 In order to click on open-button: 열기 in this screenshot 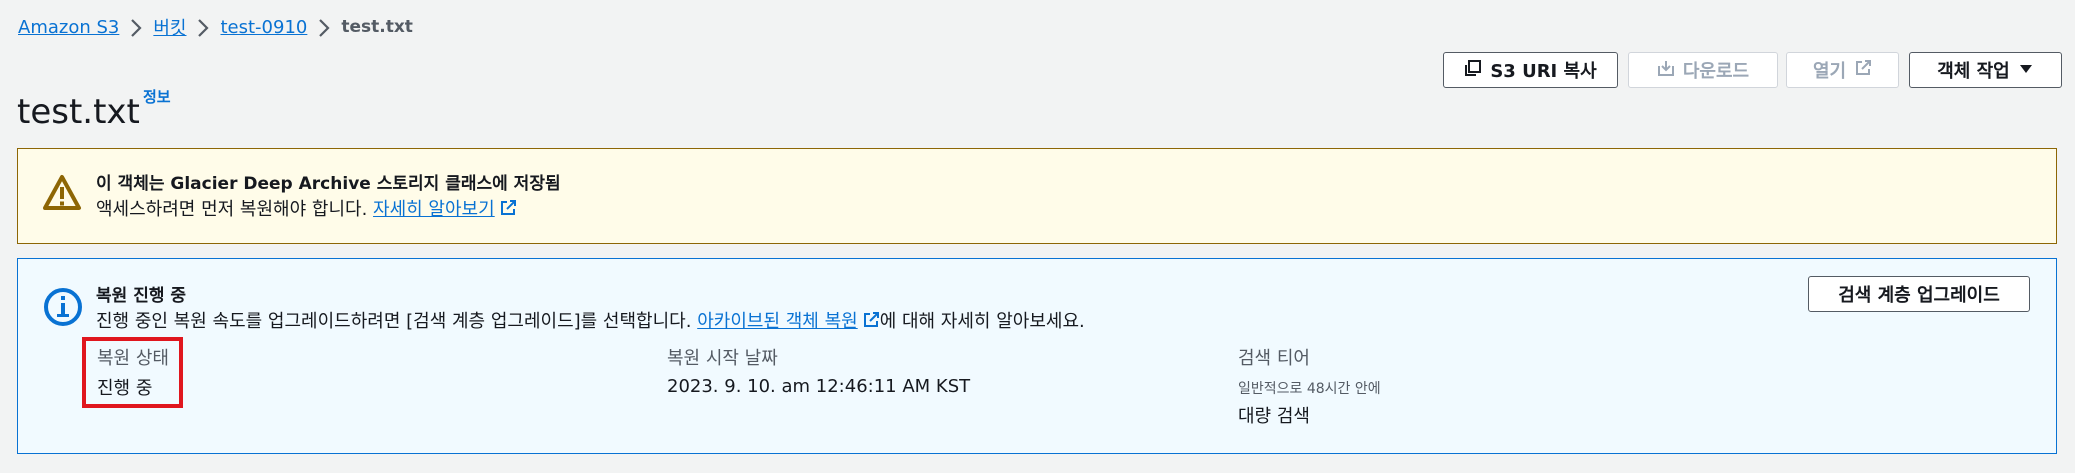, I will do `click(1842, 70)`.